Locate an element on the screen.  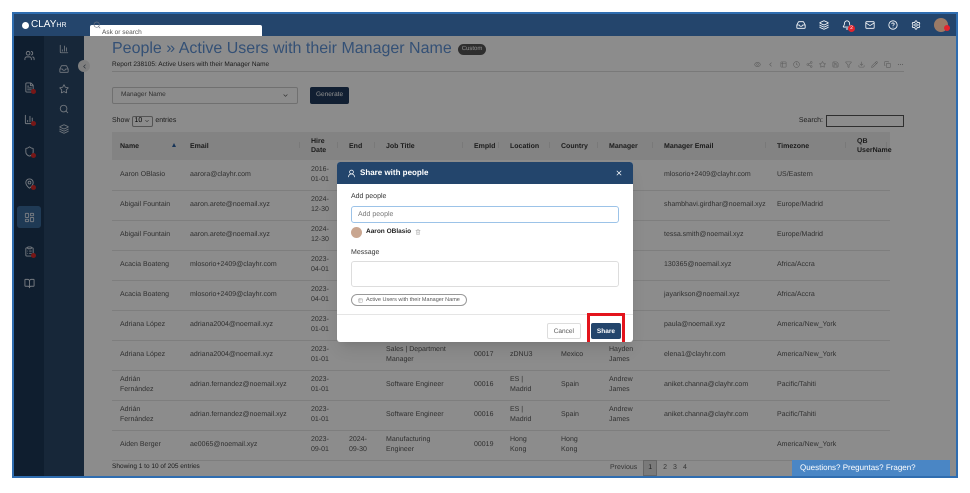
page-title: People » Active Users with their Manager Name is located at coordinates (282, 49).